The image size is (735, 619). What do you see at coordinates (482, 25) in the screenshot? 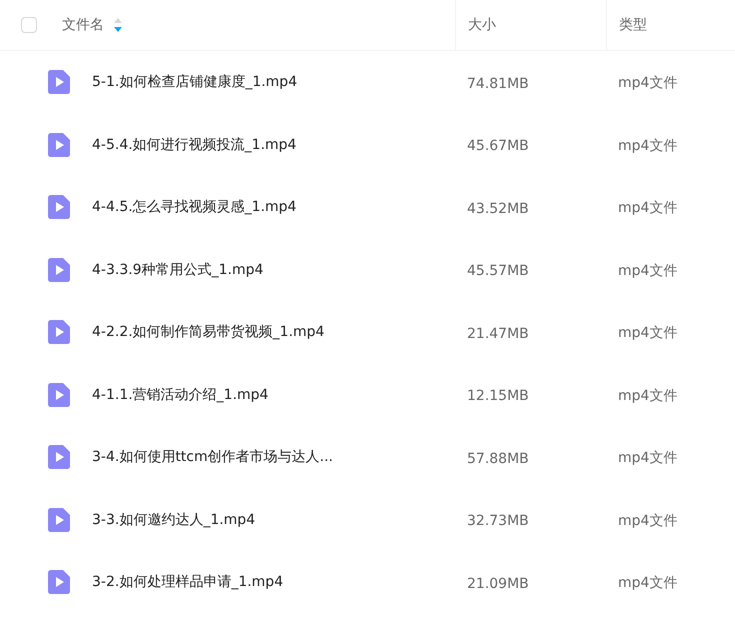
I see `column-header: 大小` at bounding box center [482, 25].